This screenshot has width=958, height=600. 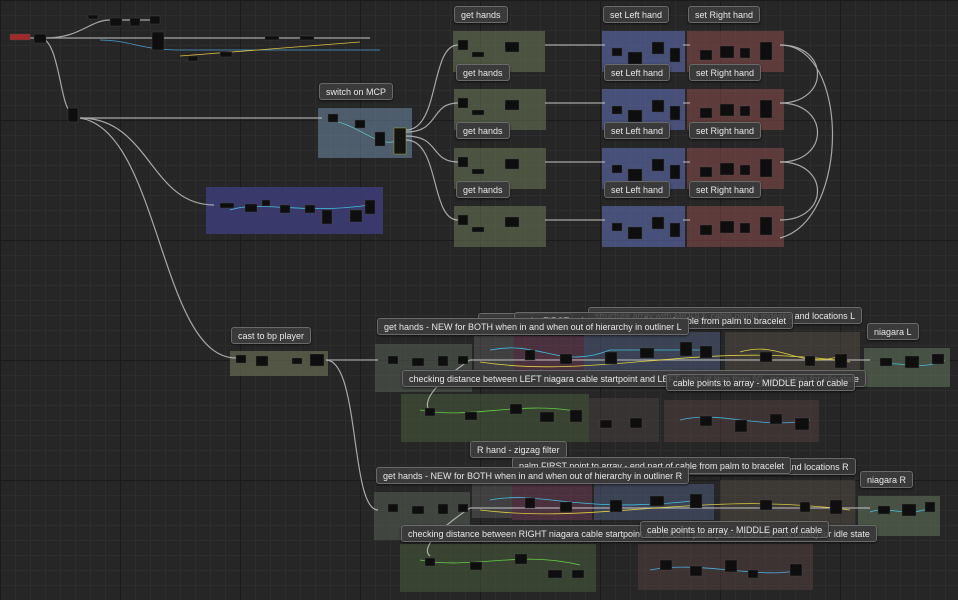 I want to click on comment-niagara-l: niagara L, so click(x=893, y=331).